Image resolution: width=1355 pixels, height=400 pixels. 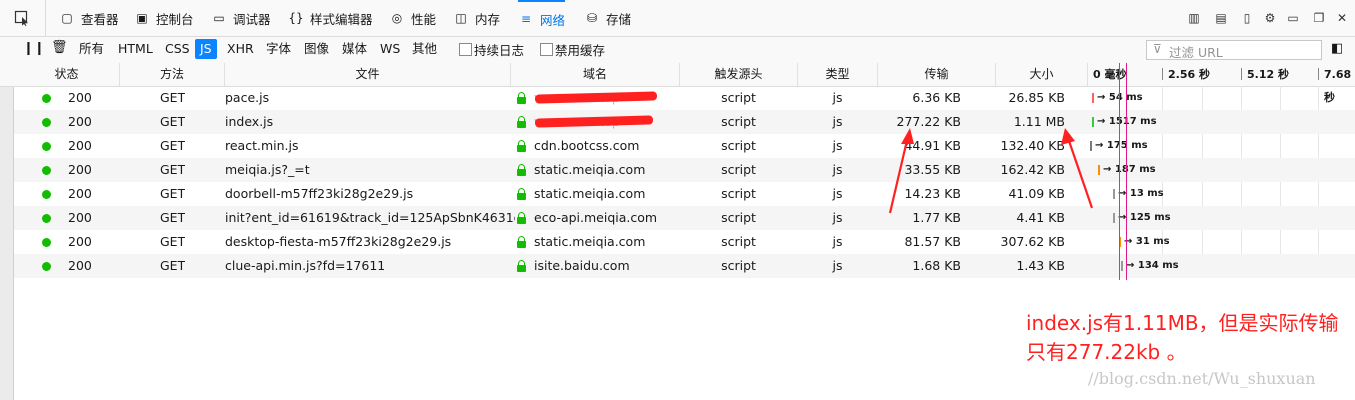 I want to click on style-editor-icon: {}, so click(x=296, y=18).